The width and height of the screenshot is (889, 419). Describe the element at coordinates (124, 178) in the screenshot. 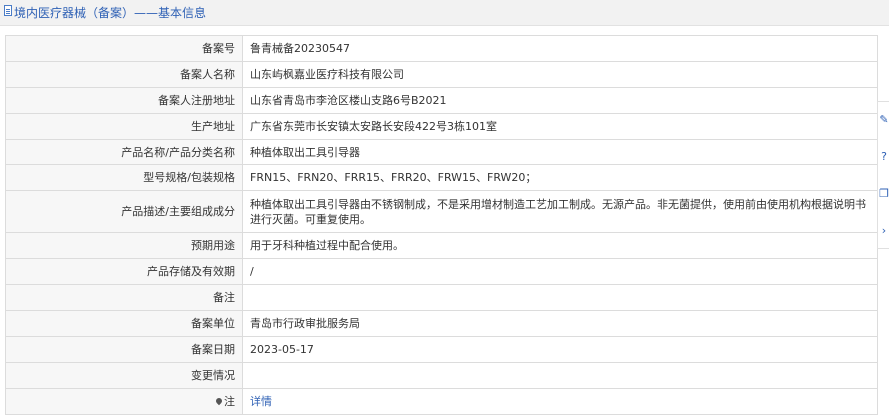

I see `field-label-model-spec: 型号规格/包装规格` at that location.